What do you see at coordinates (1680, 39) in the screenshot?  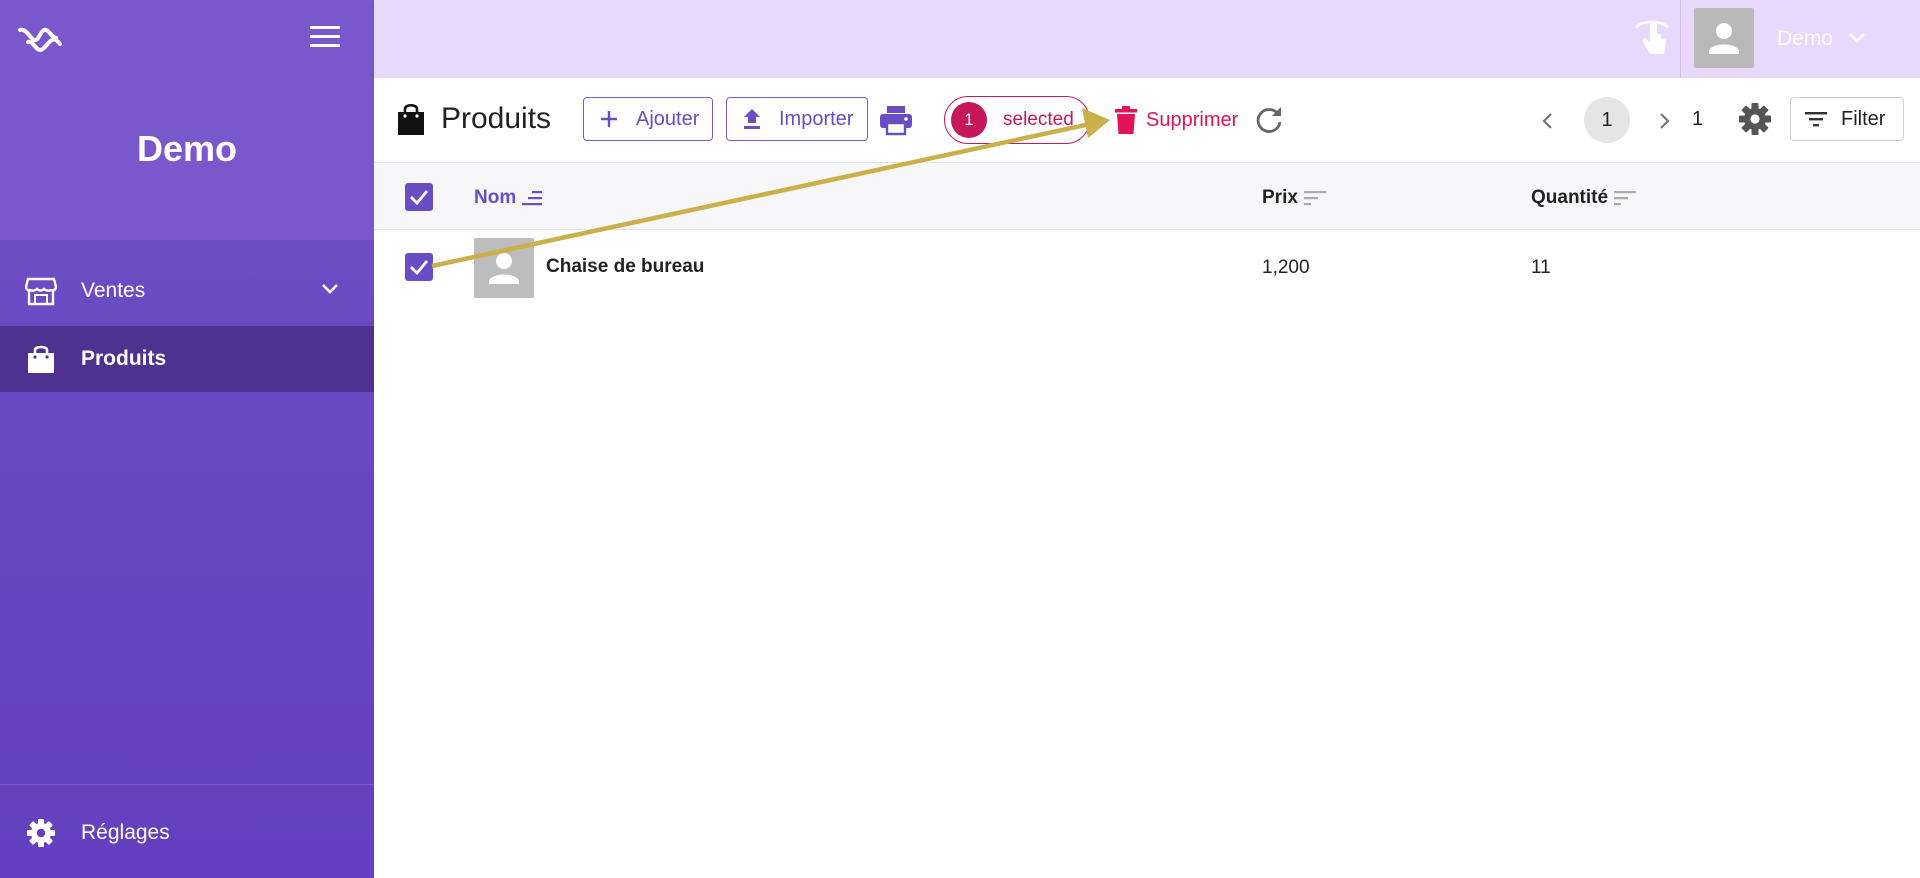 I see `topbar-divider` at bounding box center [1680, 39].